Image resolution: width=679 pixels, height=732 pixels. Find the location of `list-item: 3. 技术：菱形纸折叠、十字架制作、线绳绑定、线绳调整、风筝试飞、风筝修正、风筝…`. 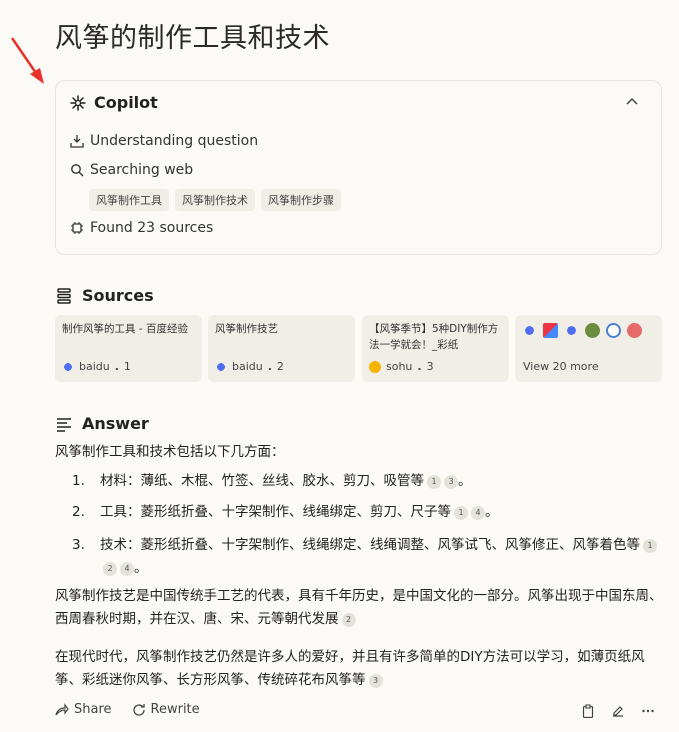

list-item: 3. 技术：菱形纸折叠、十字架制作、线绳绑定、线绳调整、风筝试飞、风筝修正、风筝… is located at coordinates (368, 557).